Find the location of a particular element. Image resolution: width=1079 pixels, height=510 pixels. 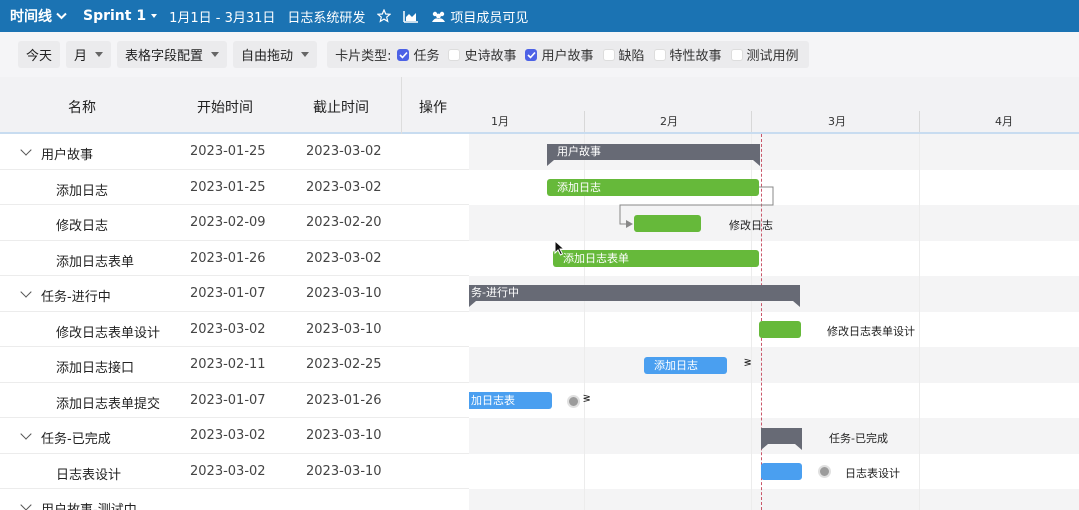

card-type-option-label: 缺陷 is located at coordinates (631, 56).